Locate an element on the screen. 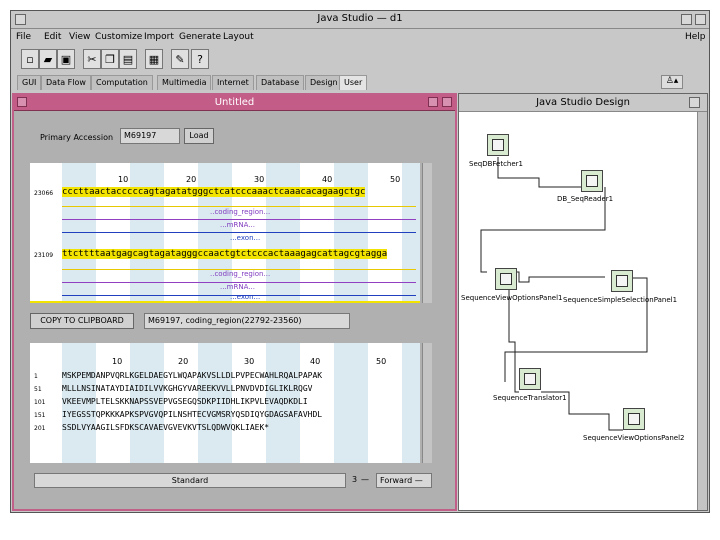 The height and width of the screenshot is (540, 720). direction-select: Forward — is located at coordinates (404, 480).